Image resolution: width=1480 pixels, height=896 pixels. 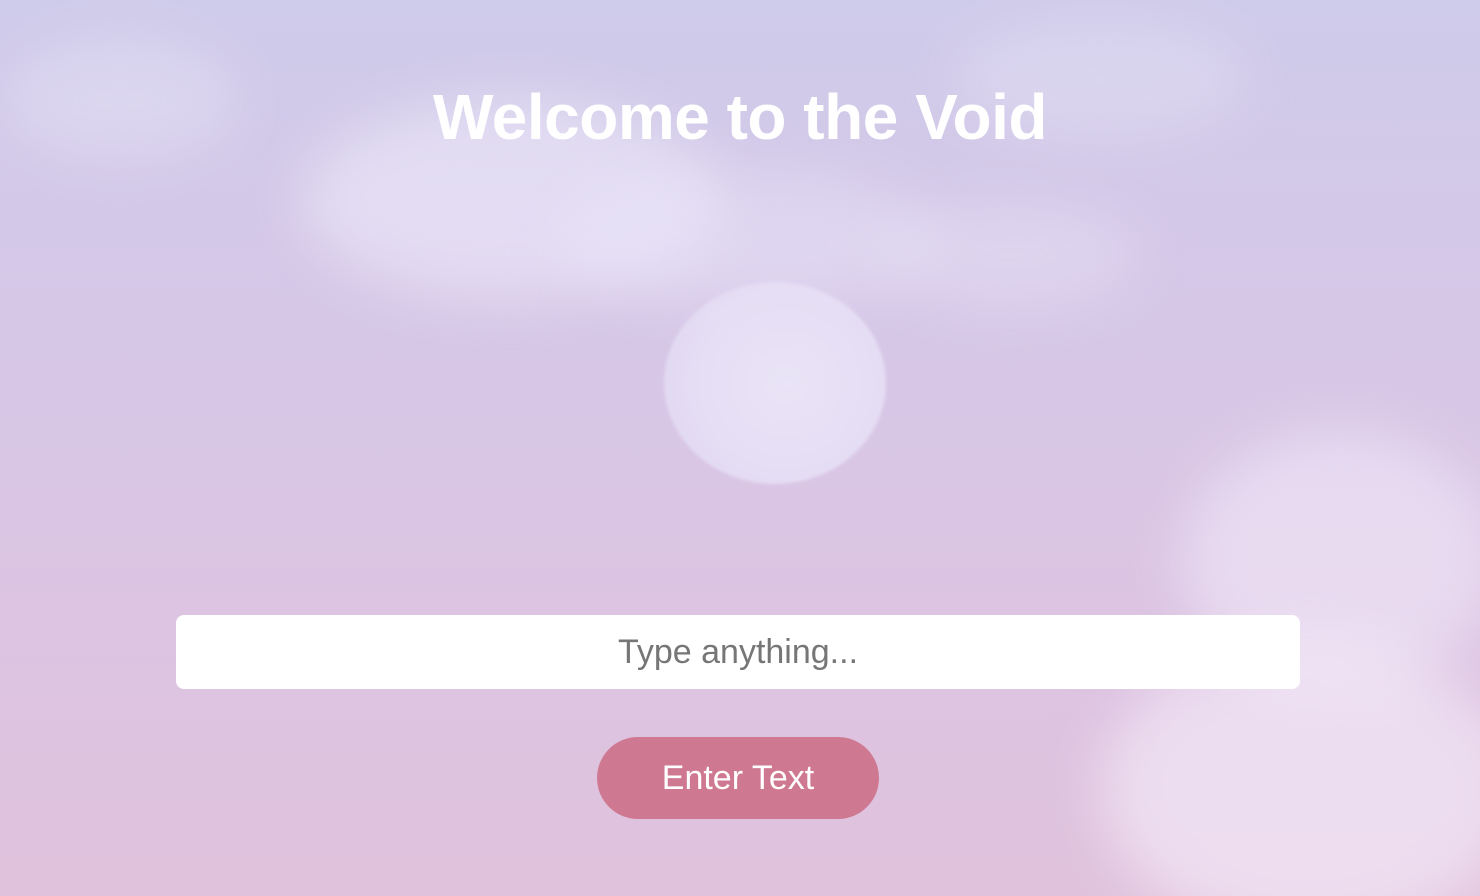 What do you see at coordinates (738, 778) in the screenshot?
I see `enter-text-button: Enter Text` at bounding box center [738, 778].